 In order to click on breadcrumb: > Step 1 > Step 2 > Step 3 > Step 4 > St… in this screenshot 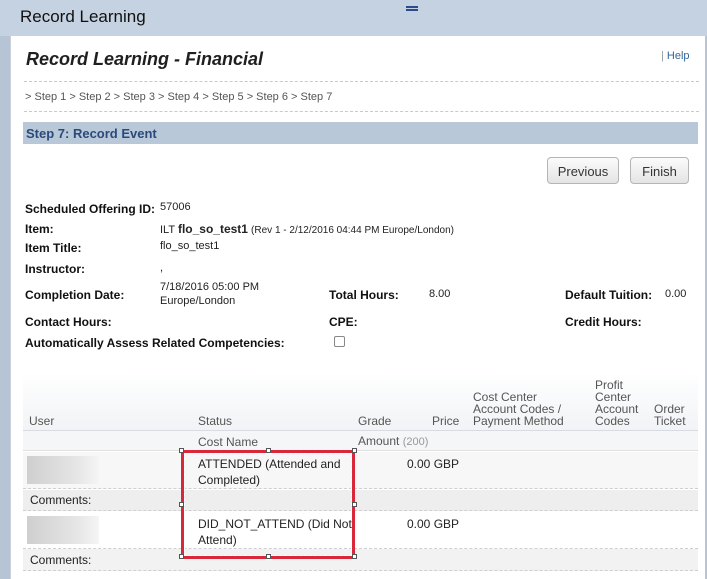, I will do `click(178, 97)`.